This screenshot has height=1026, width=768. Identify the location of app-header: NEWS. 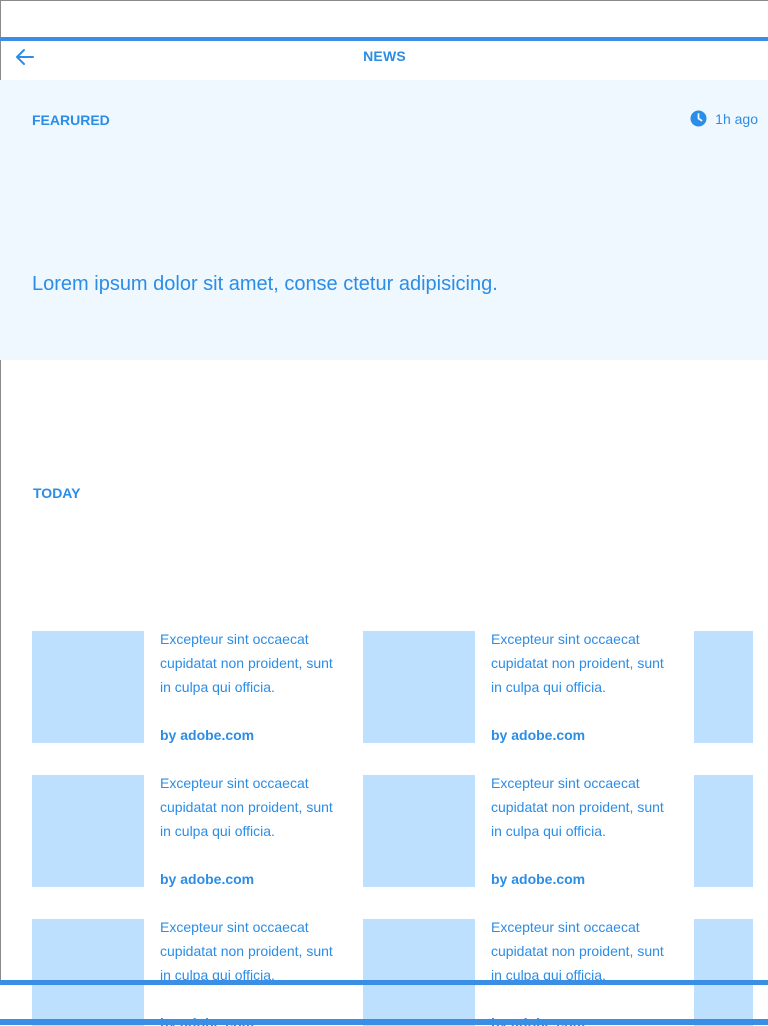
(384, 60).